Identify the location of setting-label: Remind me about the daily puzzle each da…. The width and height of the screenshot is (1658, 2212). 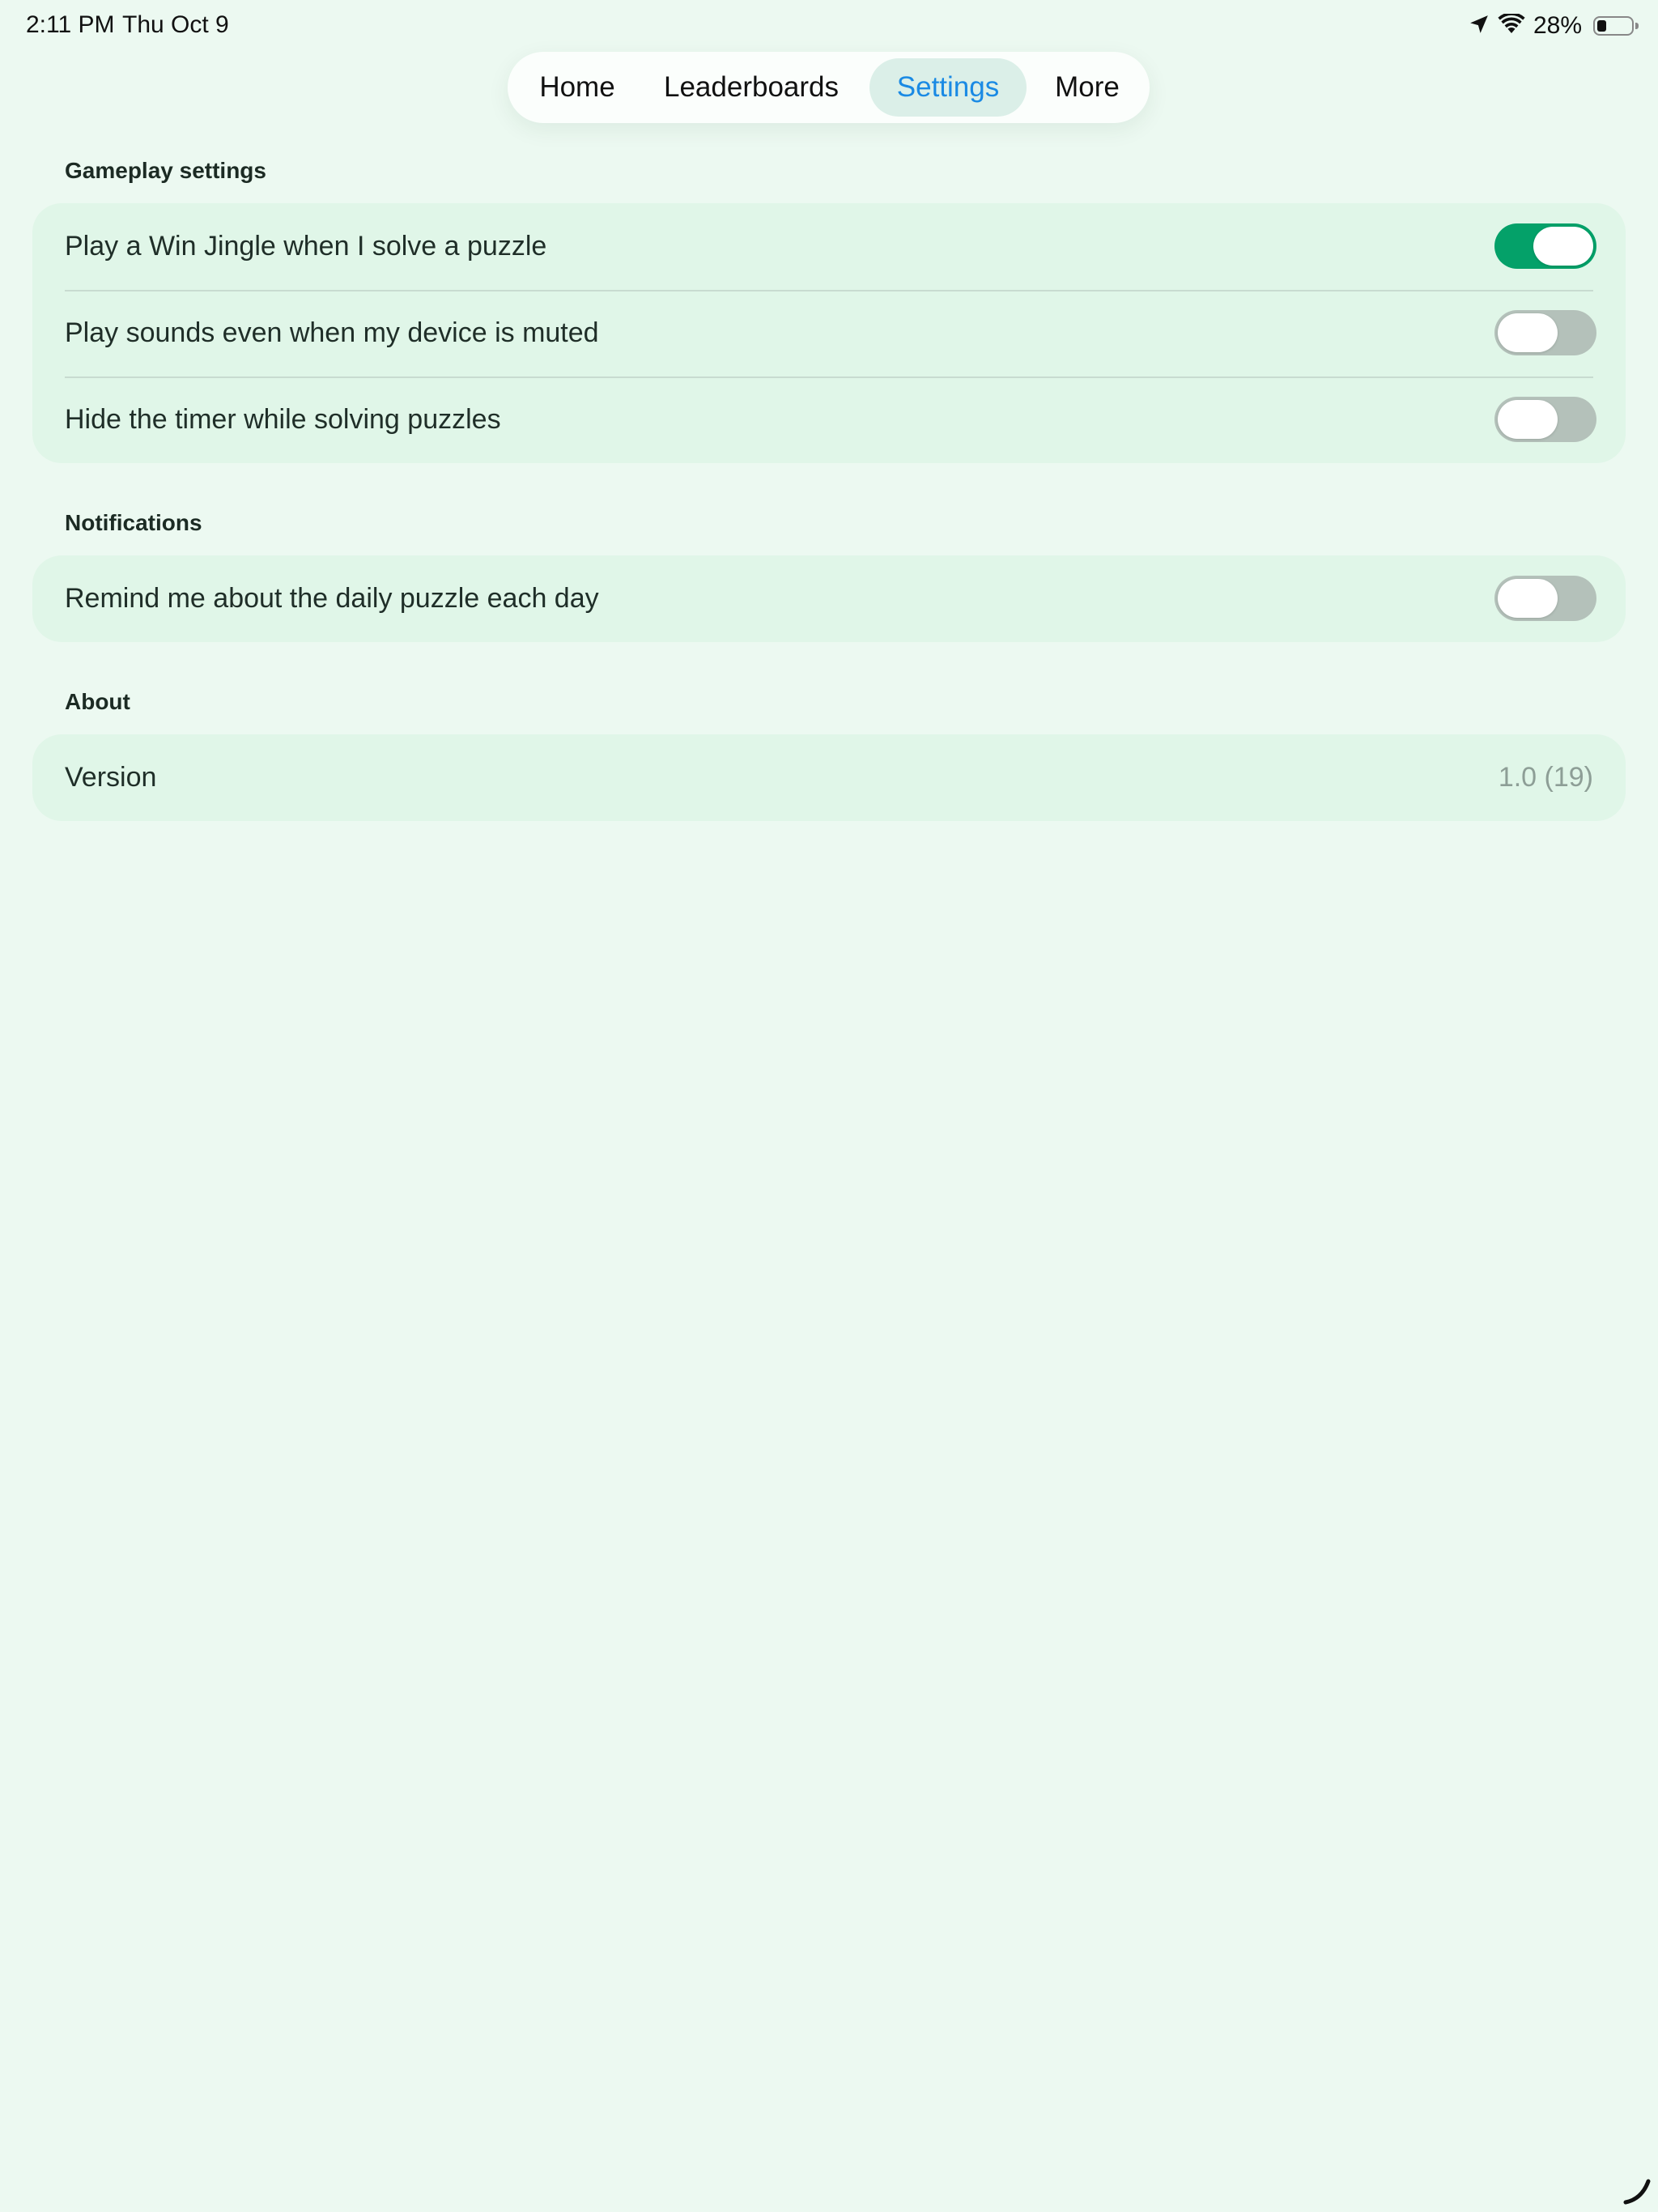
(332, 598).